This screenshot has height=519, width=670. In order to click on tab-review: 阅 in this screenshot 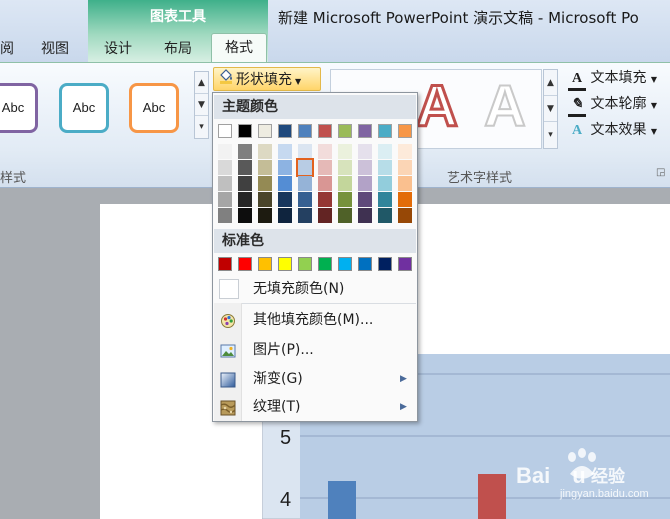, I will do `click(9, 50)`.